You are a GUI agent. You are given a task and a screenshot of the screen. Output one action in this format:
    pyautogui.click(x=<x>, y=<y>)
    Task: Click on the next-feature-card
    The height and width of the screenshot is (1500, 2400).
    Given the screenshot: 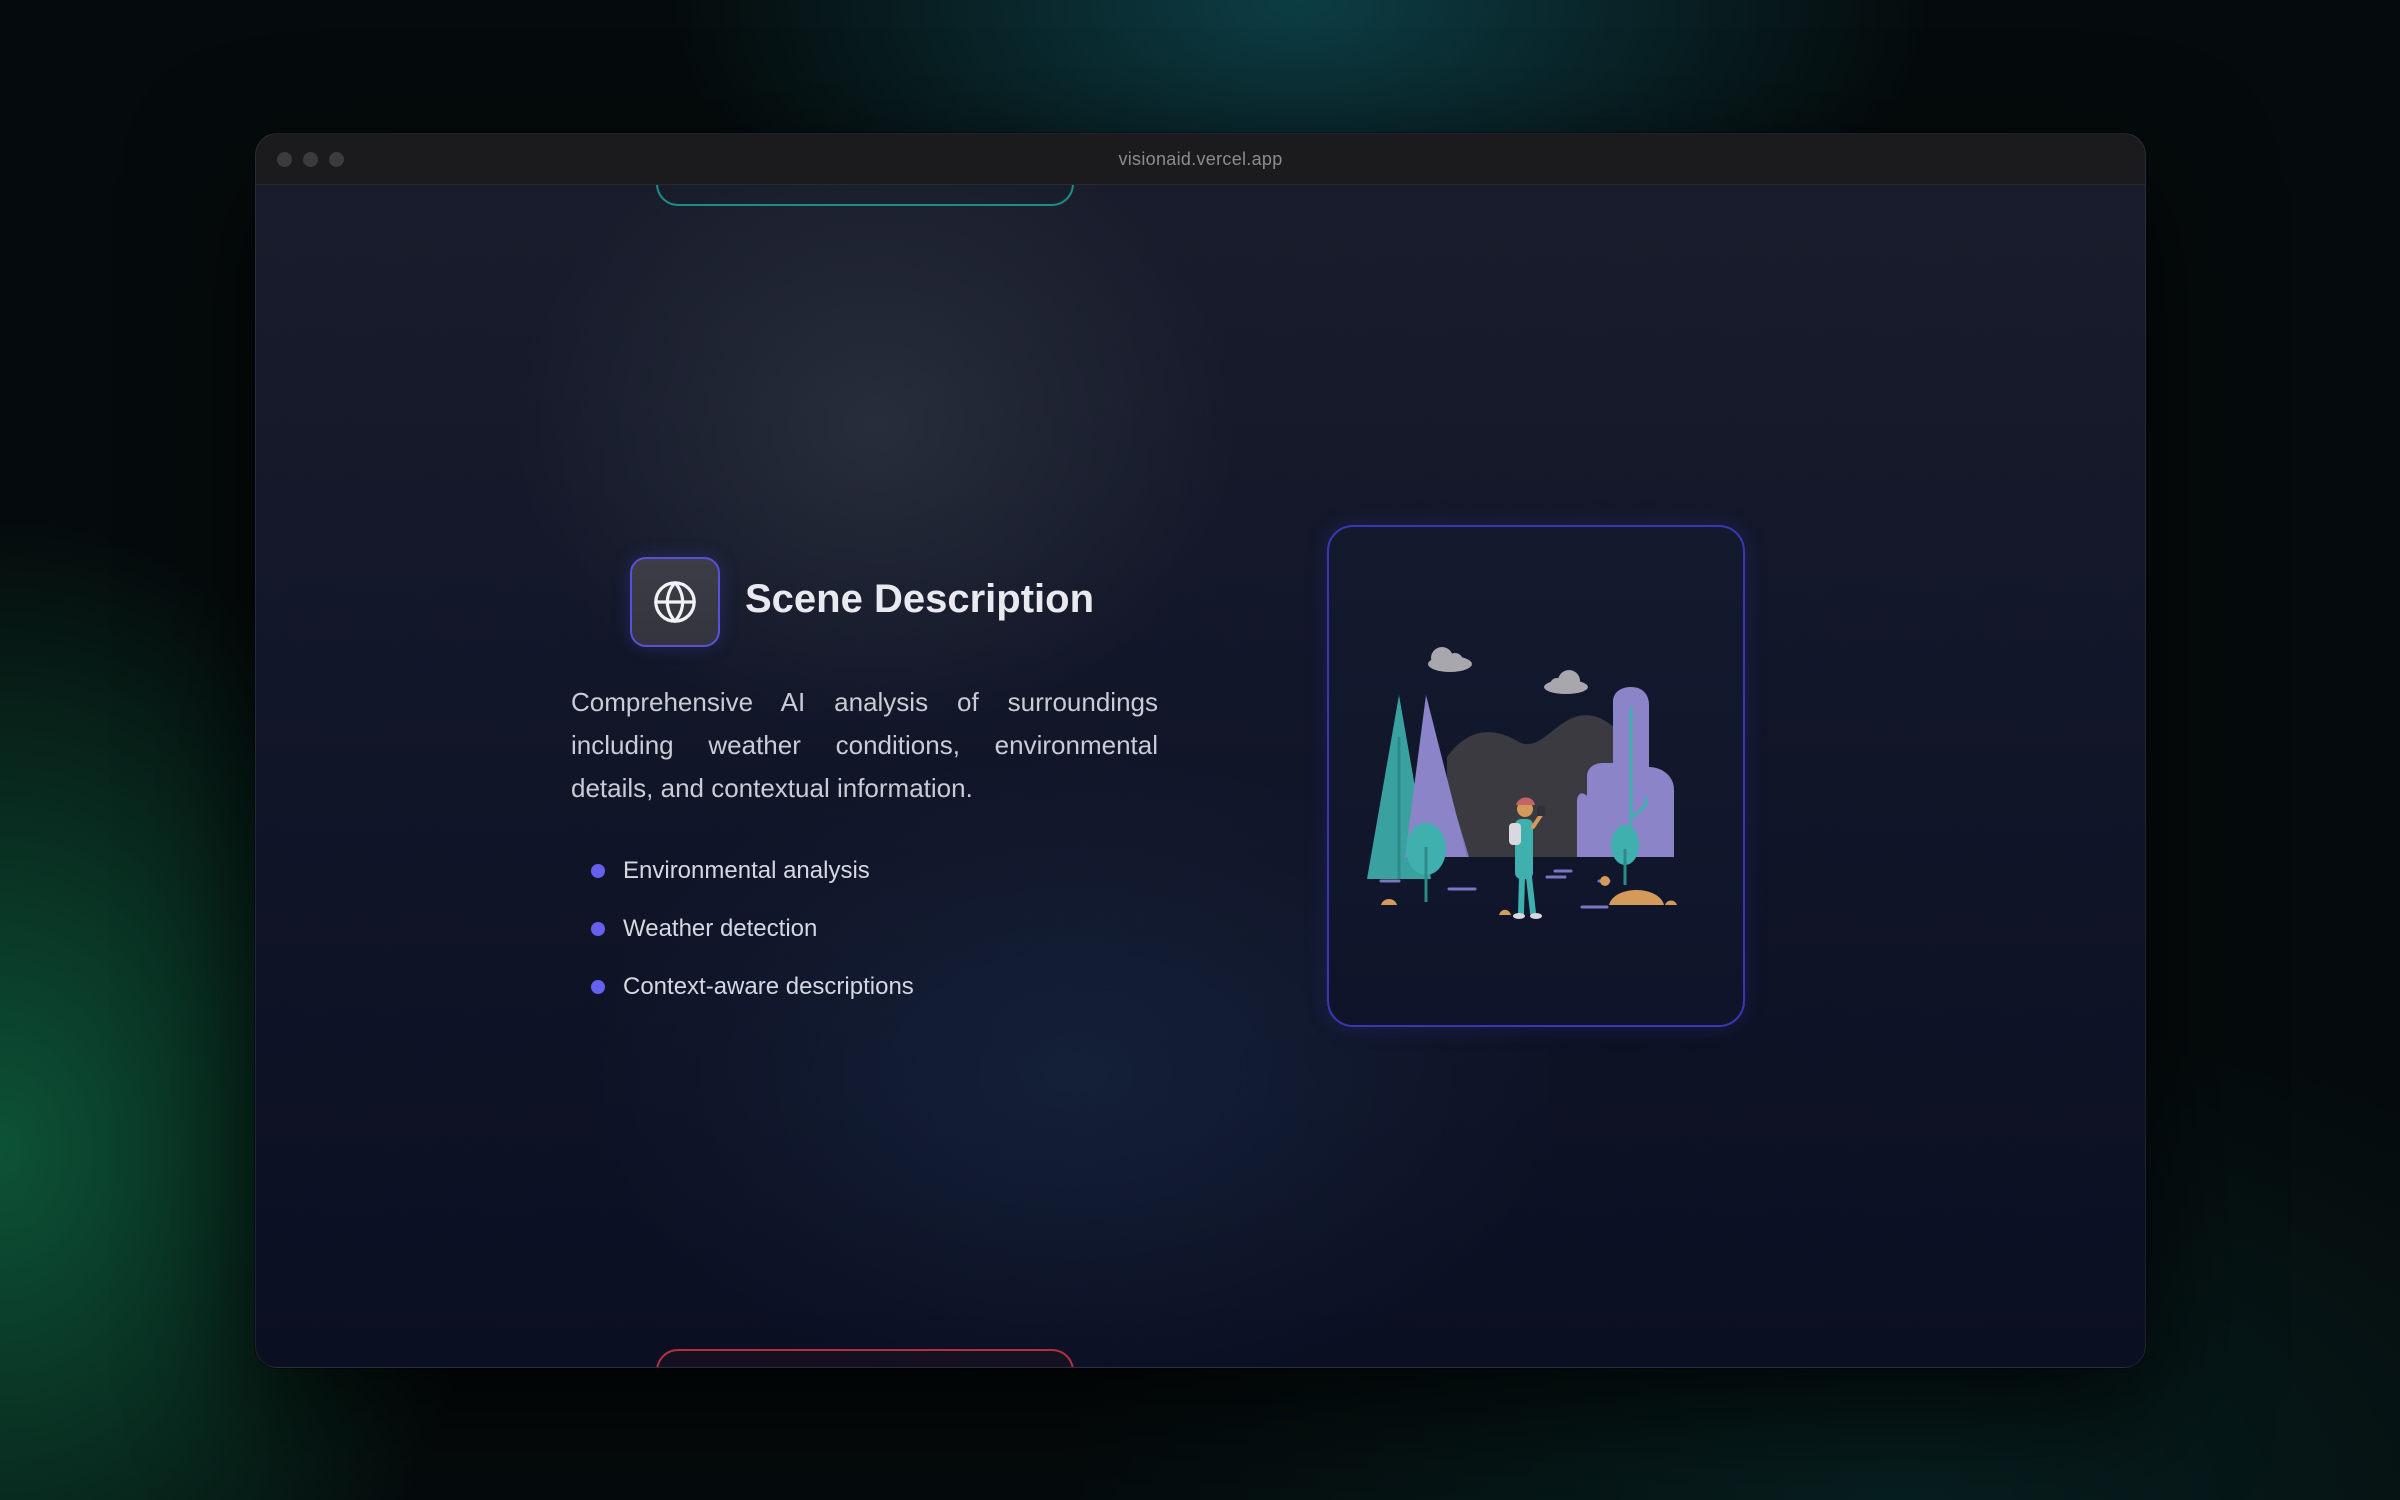 What is the action you would take?
    pyautogui.click(x=865, y=1358)
    